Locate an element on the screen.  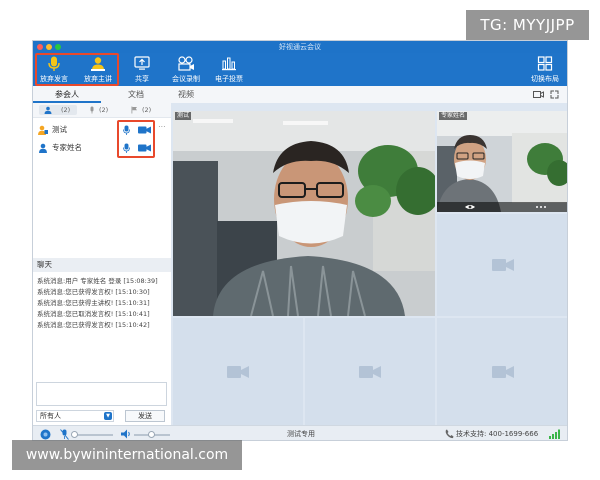
mic-volume-handle is located at coordinates (74, 434).